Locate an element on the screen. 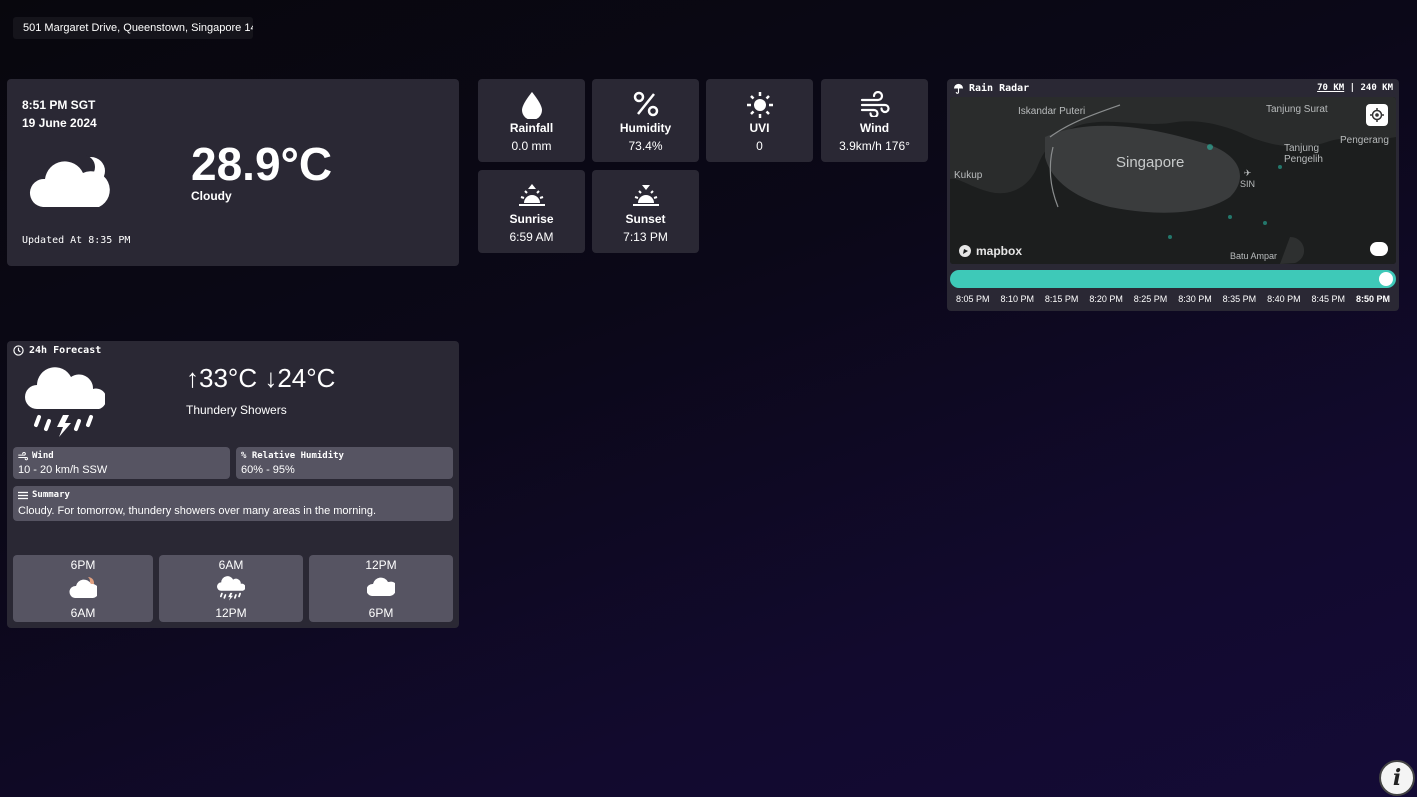 The image size is (1417, 797). map-label-singapore: Singapore is located at coordinates (1150, 162).